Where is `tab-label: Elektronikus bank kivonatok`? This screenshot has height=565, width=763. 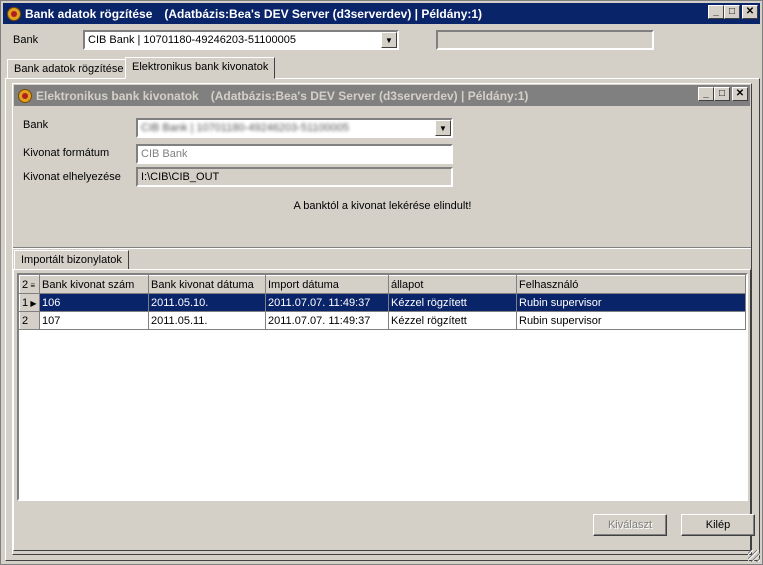 tab-label: Elektronikus bank kivonatok is located at coordinates (200, 67).